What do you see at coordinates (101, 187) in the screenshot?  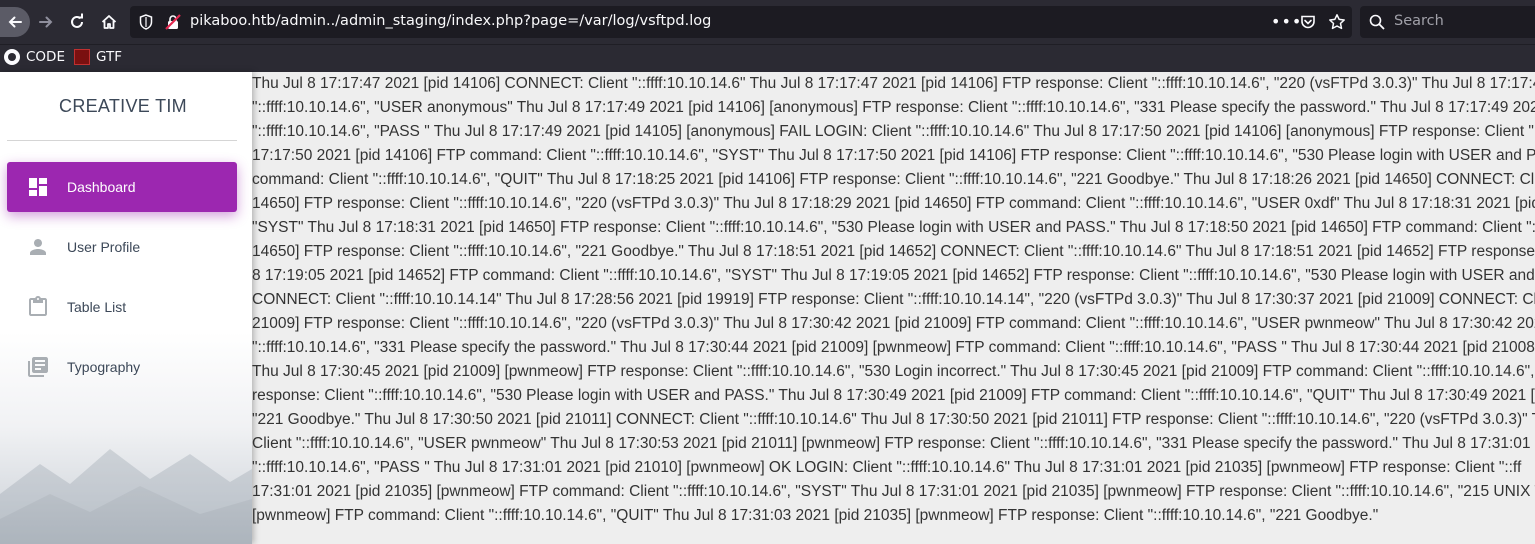 I see `sidebar-item-label: Dashboard` at bounding box center [101, 187].